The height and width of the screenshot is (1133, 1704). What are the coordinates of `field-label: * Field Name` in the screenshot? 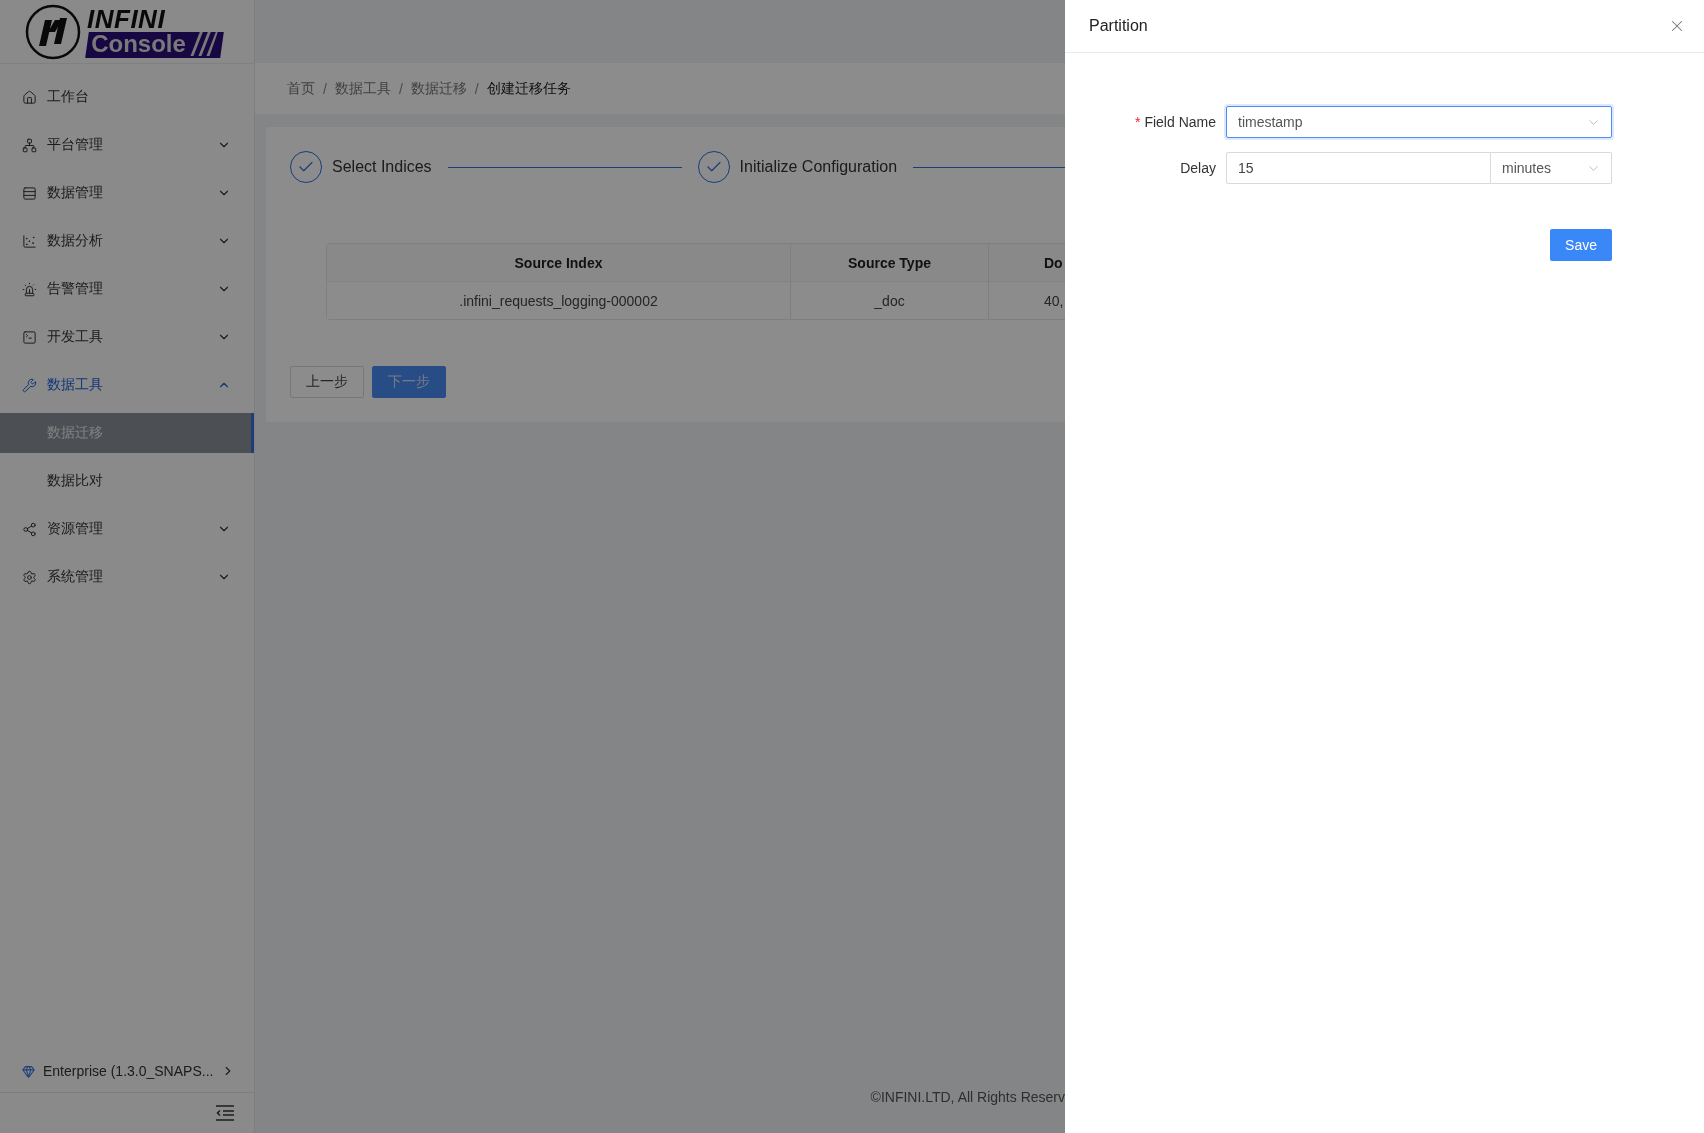 It's located at (1175, 122).